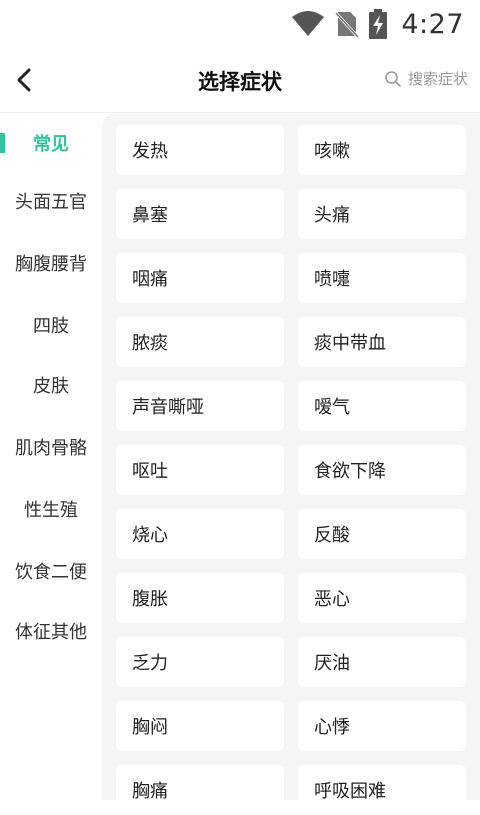  I want to click on symptom-item: 胸闷, so click(200, 726).